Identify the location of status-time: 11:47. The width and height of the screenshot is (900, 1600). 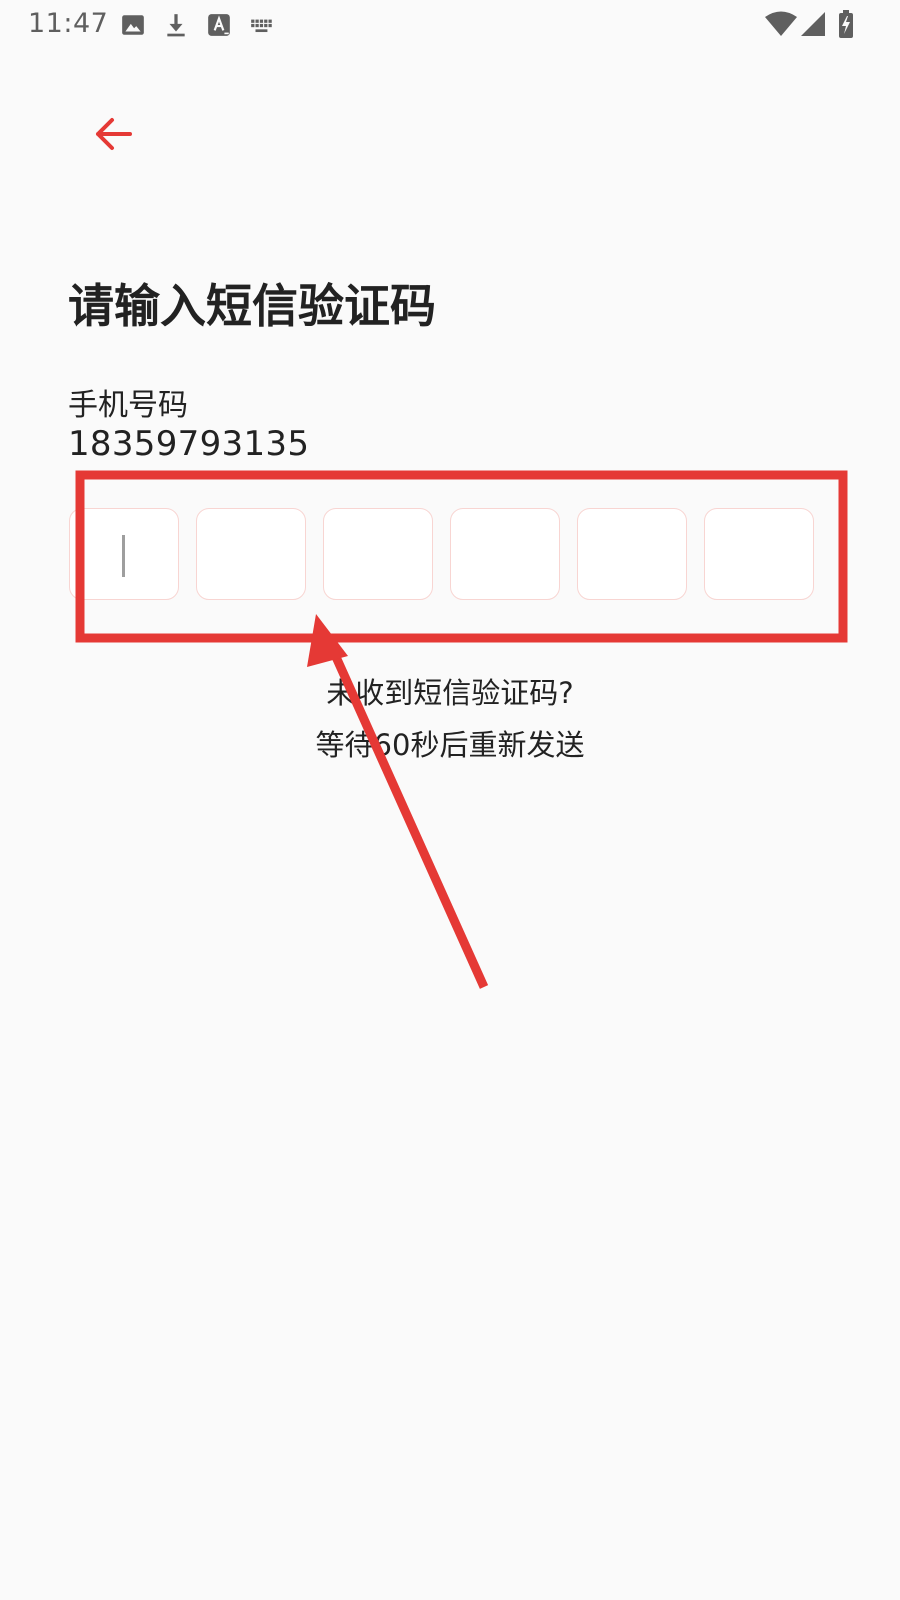
(68, 23).